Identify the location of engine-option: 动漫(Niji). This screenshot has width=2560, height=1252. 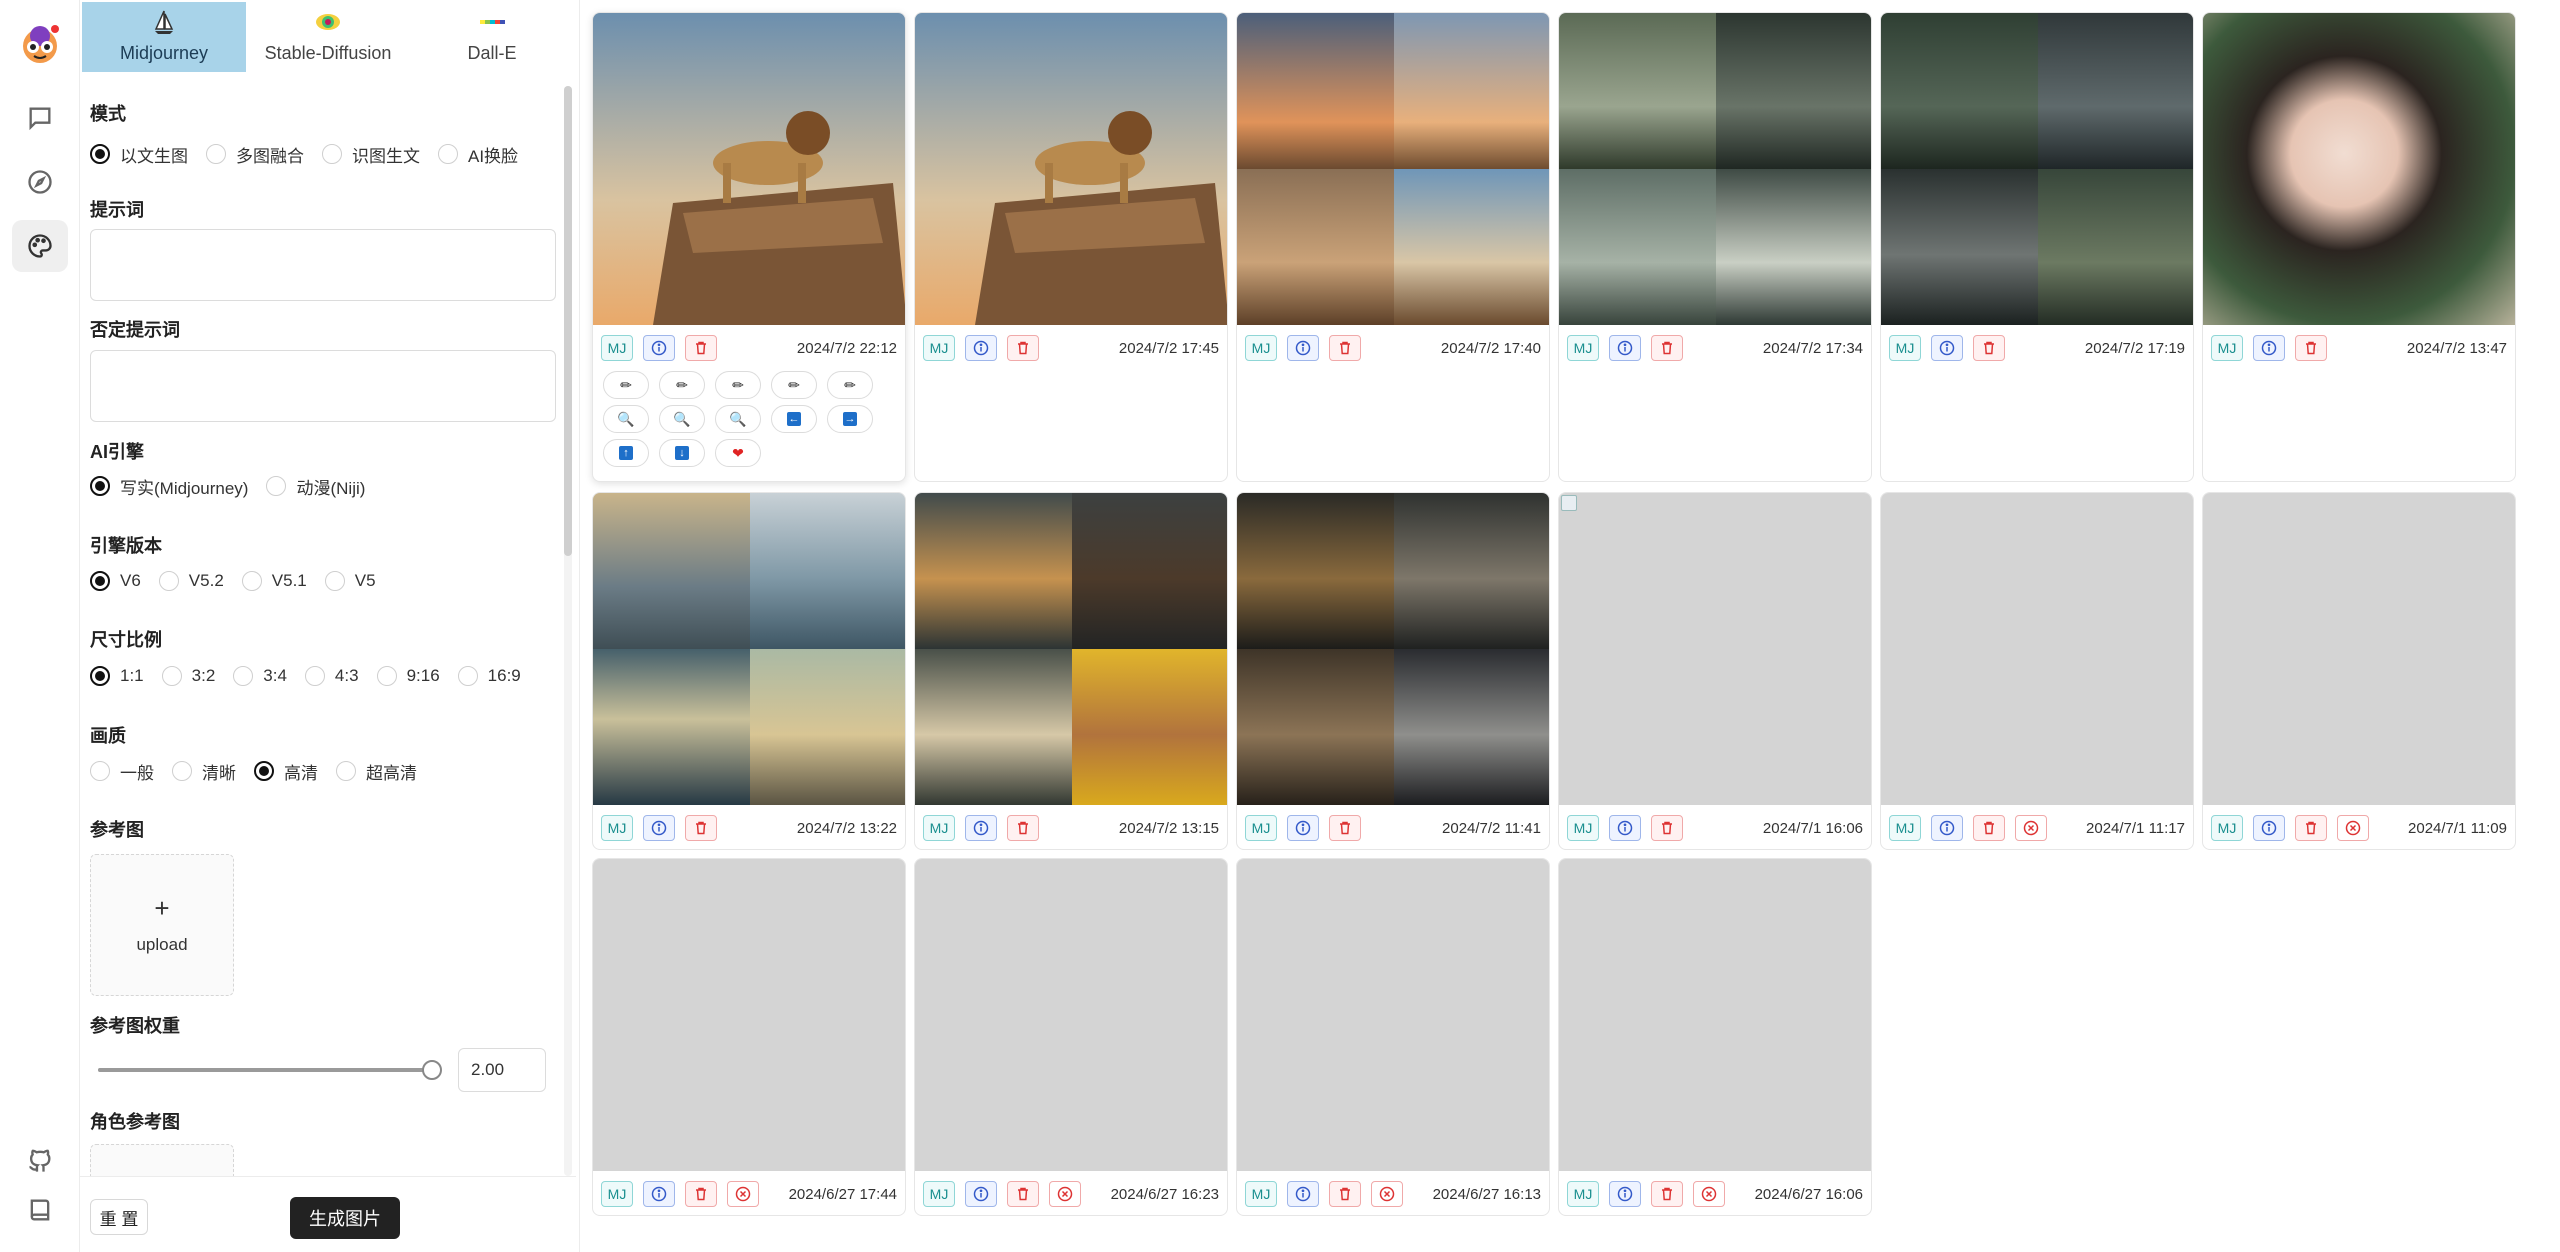
(315, 486).